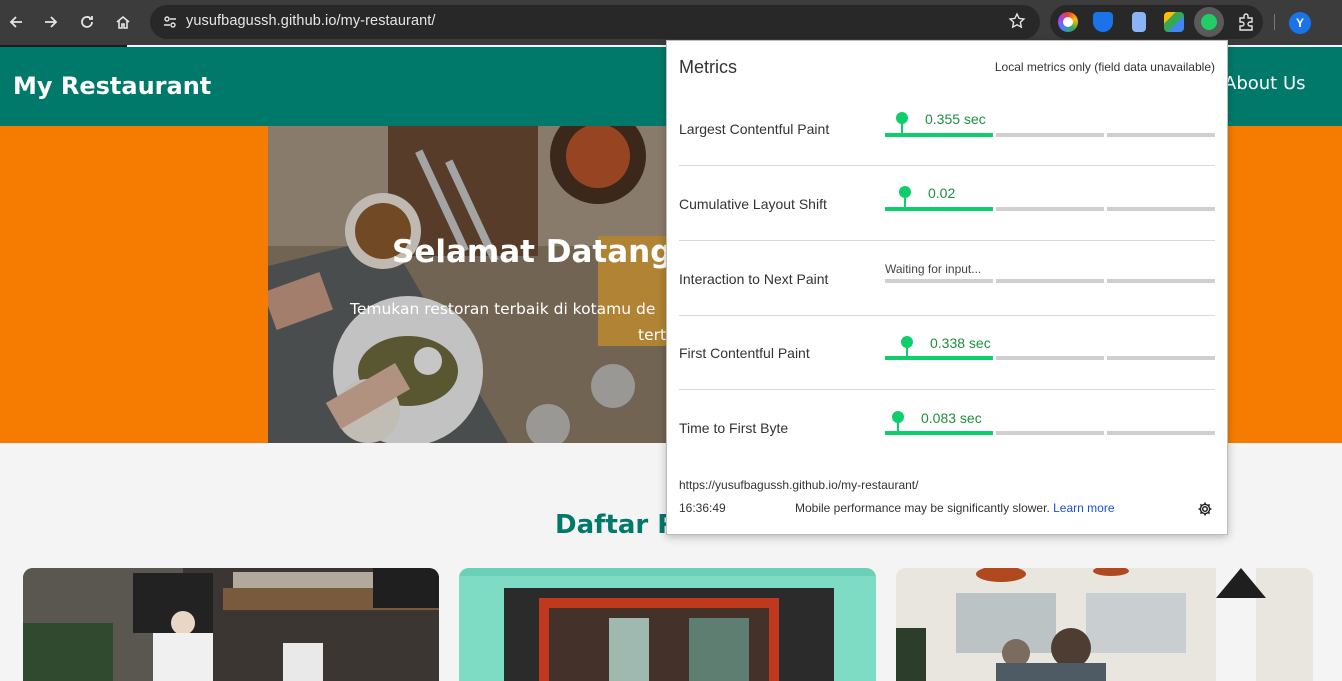 This screenshot has width=1342, height=681. Describe the element at coordinates (652, 335) in the screenshot. I see `hero-subtitle-line2: tert` at that location.